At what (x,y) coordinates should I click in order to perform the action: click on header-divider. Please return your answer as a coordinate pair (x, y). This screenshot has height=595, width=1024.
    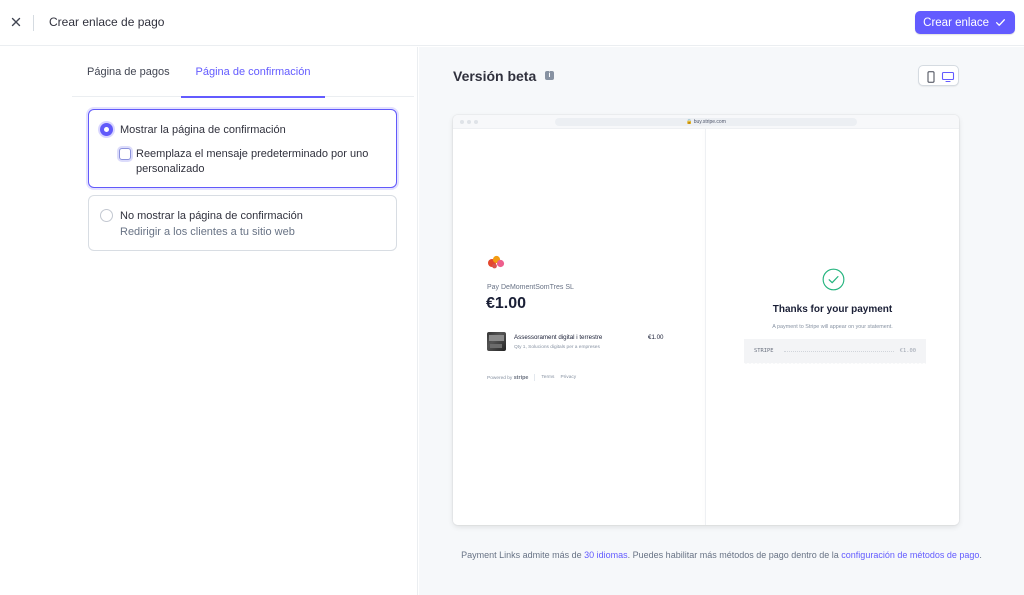
    Looking at the image, I should click on (33, 23).